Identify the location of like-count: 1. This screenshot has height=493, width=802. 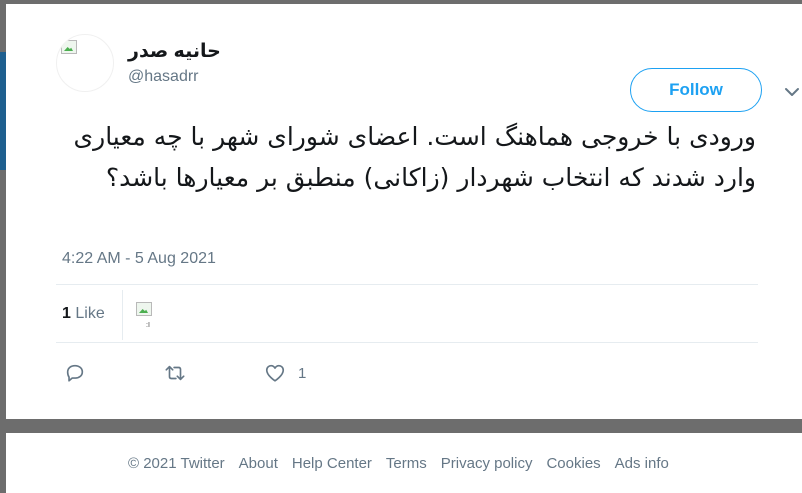
(302, 373).